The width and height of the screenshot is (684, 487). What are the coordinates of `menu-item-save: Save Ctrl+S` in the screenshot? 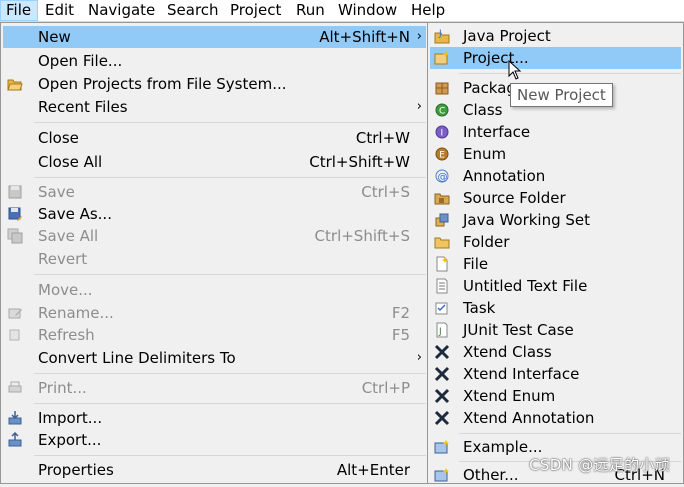 It's located at (214, 192).